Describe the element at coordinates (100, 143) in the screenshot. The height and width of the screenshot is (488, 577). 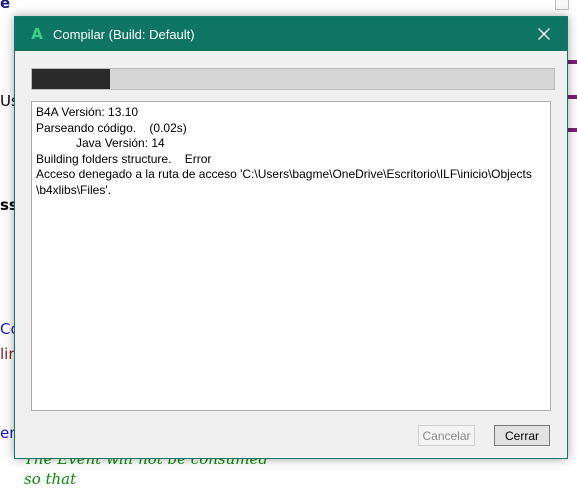
I see `log-line: Java Versión: 14` at that location.